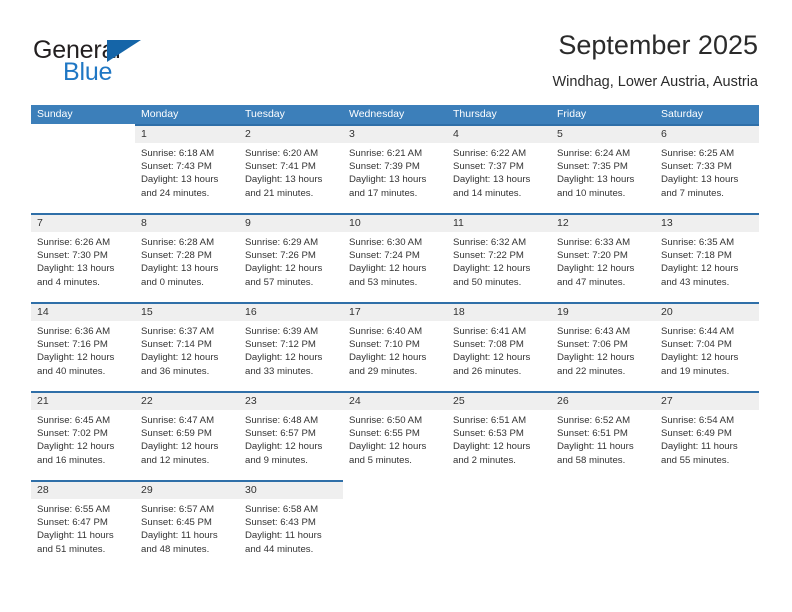 The width and height of the screenshot is (792, 612). What do you see at coordinates (43, 312) in the screenshot?
I see `day-number: 14` at bounding box center [43, 312].